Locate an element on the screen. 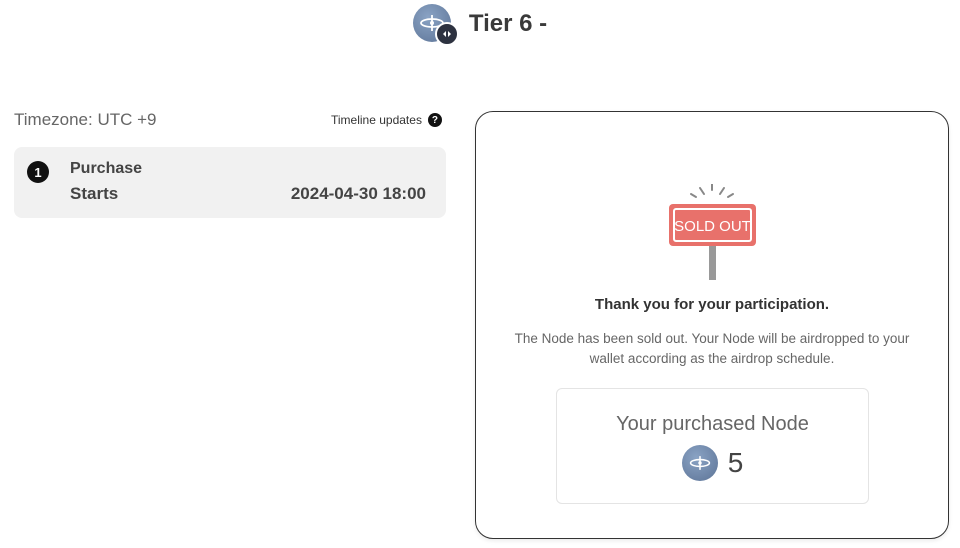 The width and height of the screenshot is (960, 548). purchased-node-box: Your purchased Node 5 is located at coordinates (712, 446).